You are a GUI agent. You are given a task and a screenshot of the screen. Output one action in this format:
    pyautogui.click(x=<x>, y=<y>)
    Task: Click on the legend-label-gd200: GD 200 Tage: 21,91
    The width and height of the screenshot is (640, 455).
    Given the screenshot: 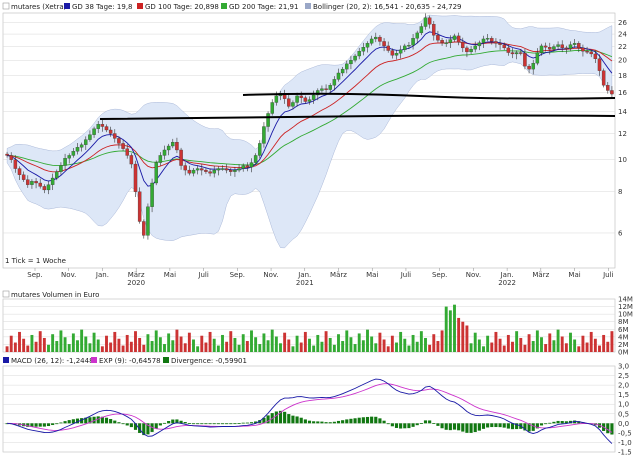 What is the action you would take?
    pyautogui.click(x=263, y=7)
    